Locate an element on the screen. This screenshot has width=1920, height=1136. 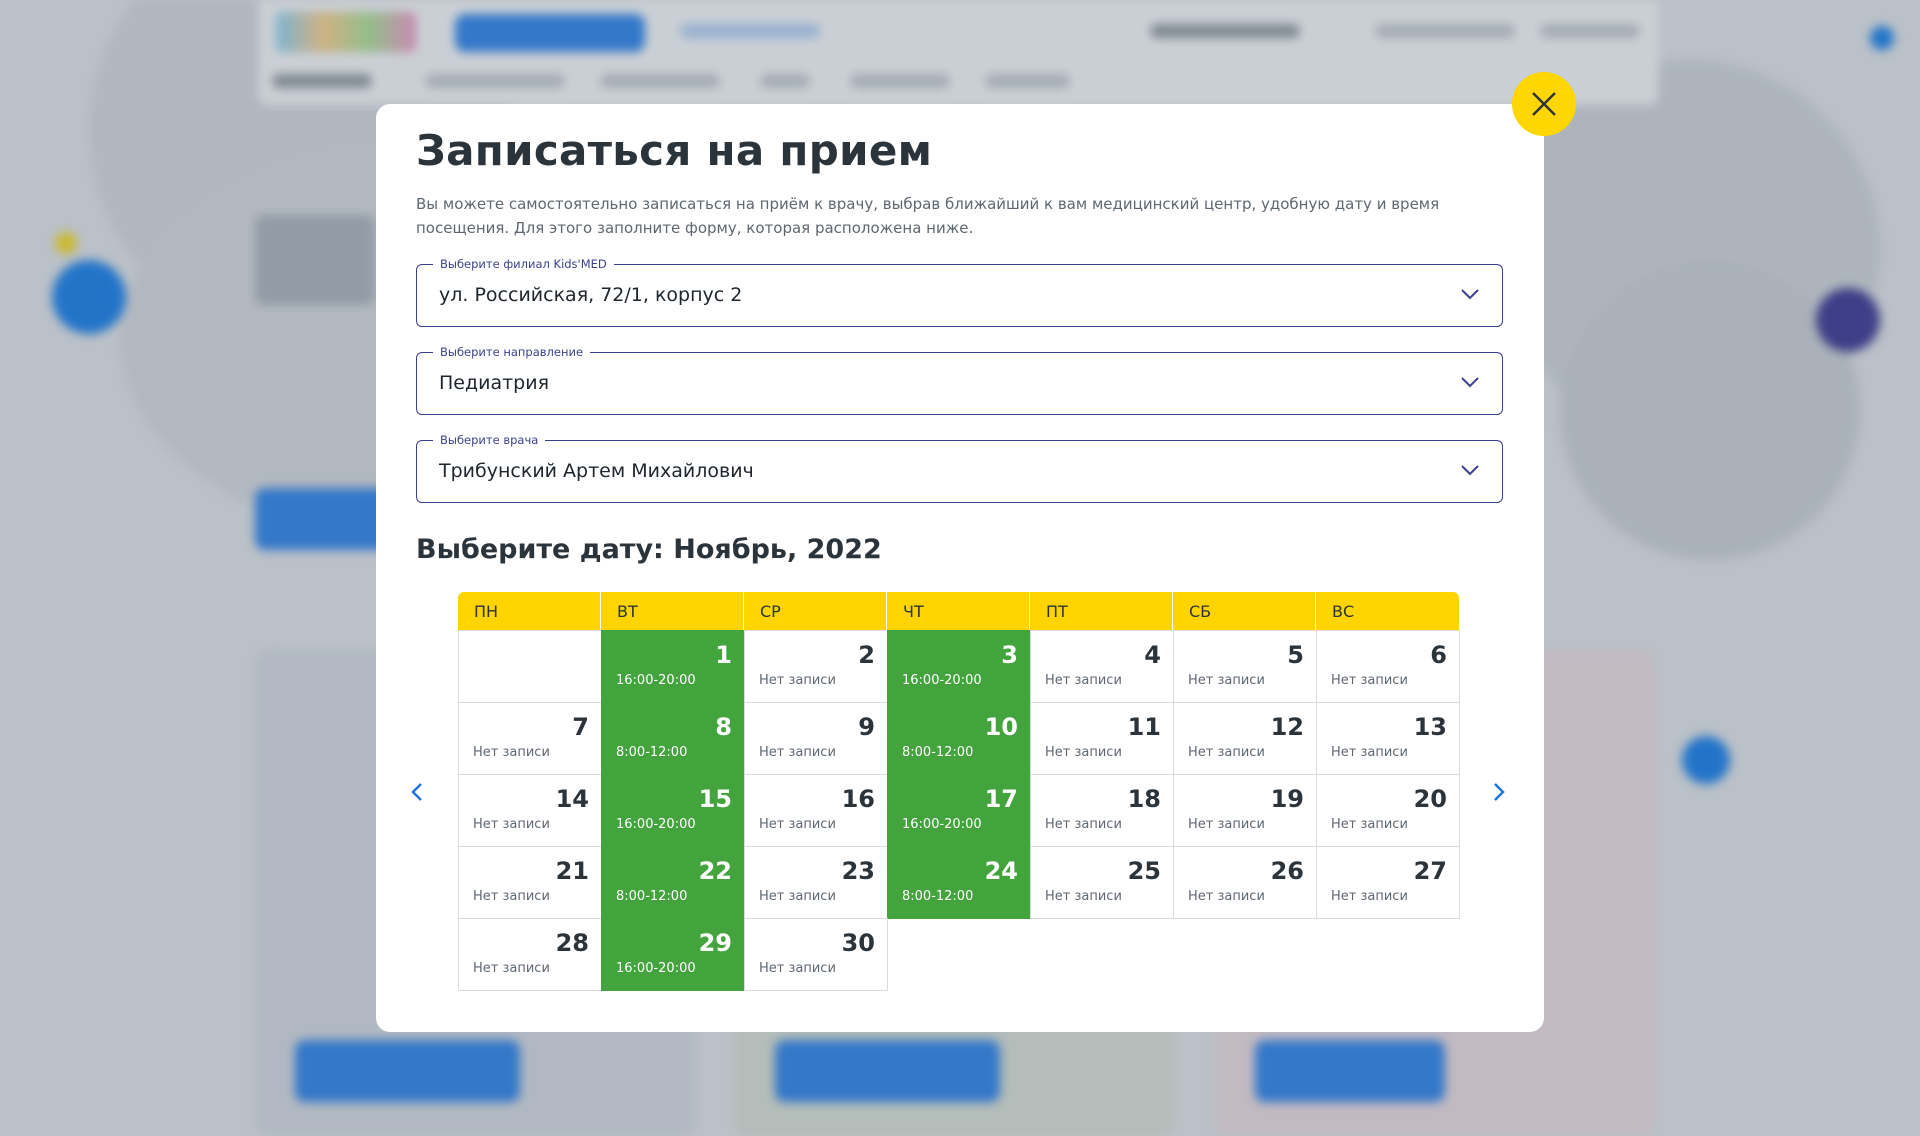
day-number: 29 is located at coordinates (715, 943).